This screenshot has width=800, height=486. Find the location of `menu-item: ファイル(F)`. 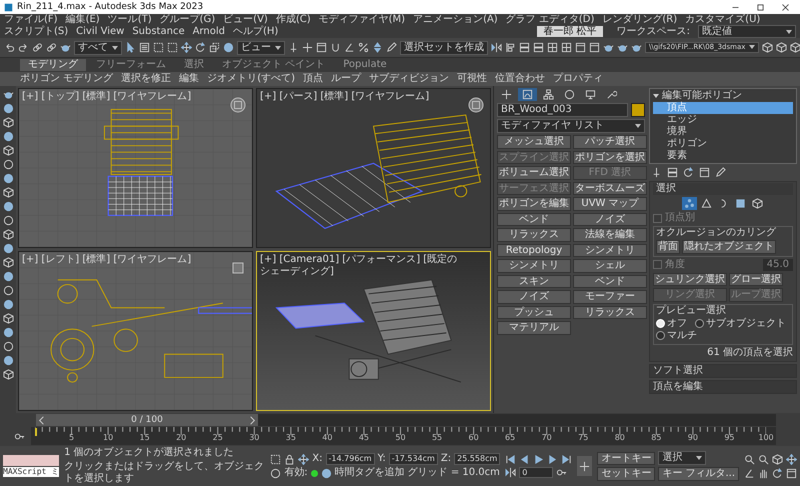

menu-item: ファイル(F) is located at coordinates (31, 19).